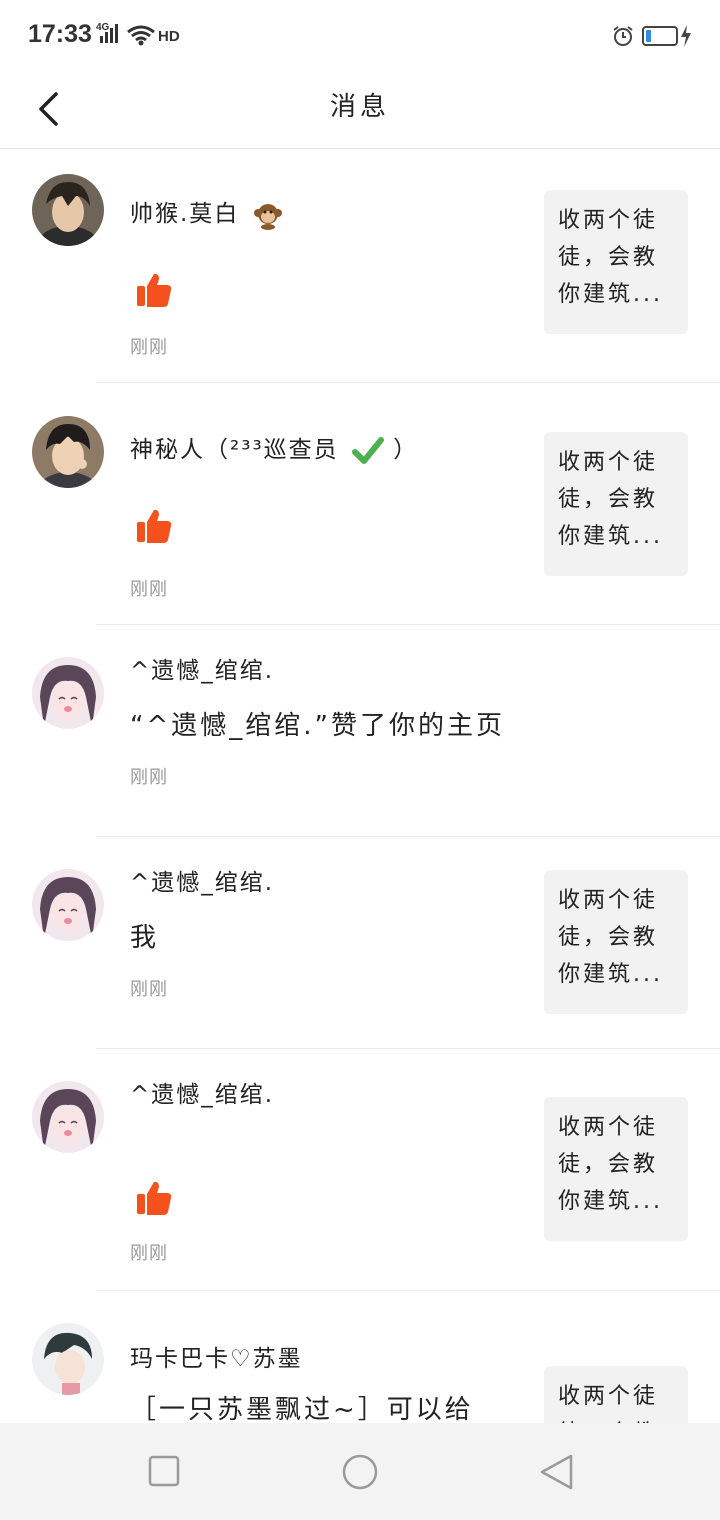  I want to click on system-nav-bar, so click(360, 1471).